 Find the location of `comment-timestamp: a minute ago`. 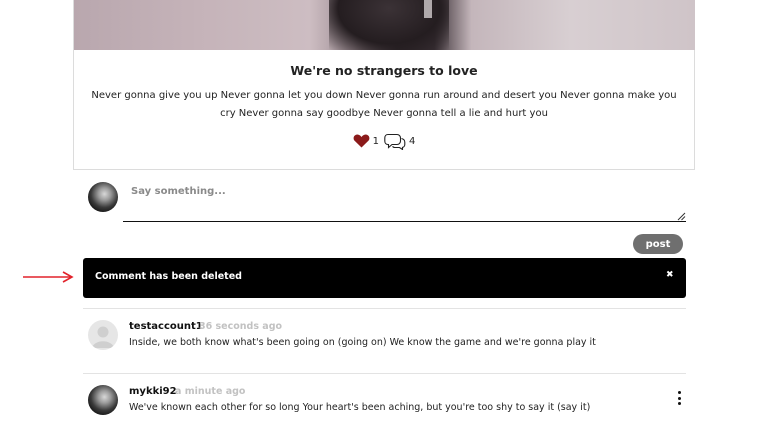

comment-timestamp: a minute ago is located at coordinates (210, 391).